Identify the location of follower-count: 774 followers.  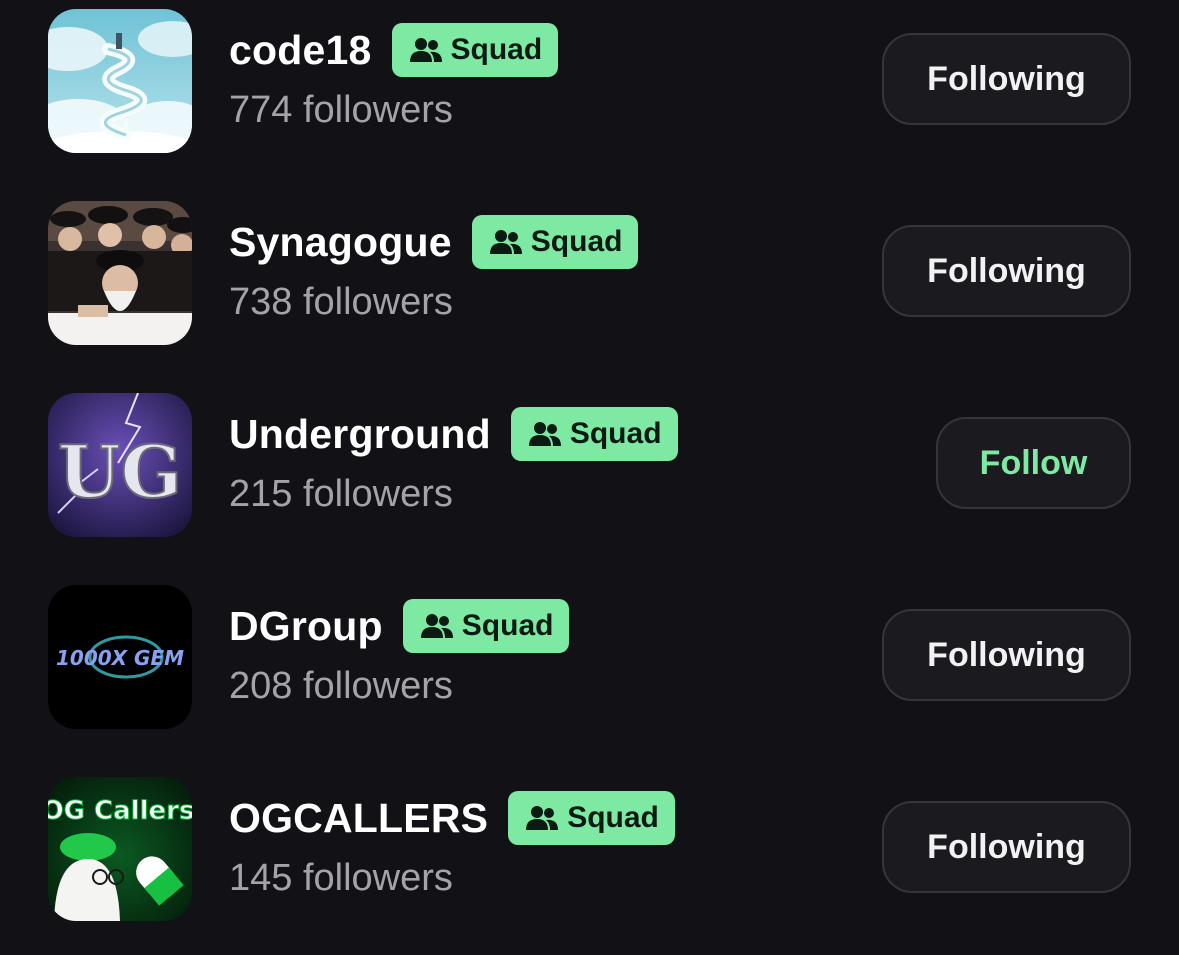
(341, 110).